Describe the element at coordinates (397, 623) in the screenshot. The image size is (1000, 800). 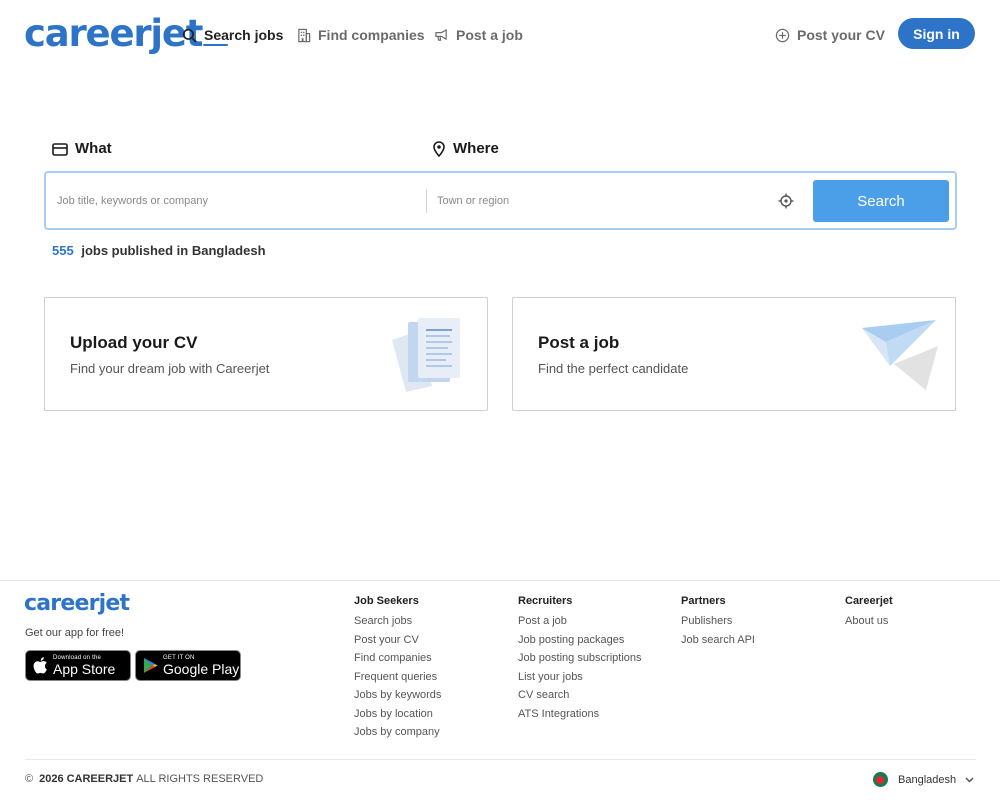
I see `footer-link: Search jobs` at that location.